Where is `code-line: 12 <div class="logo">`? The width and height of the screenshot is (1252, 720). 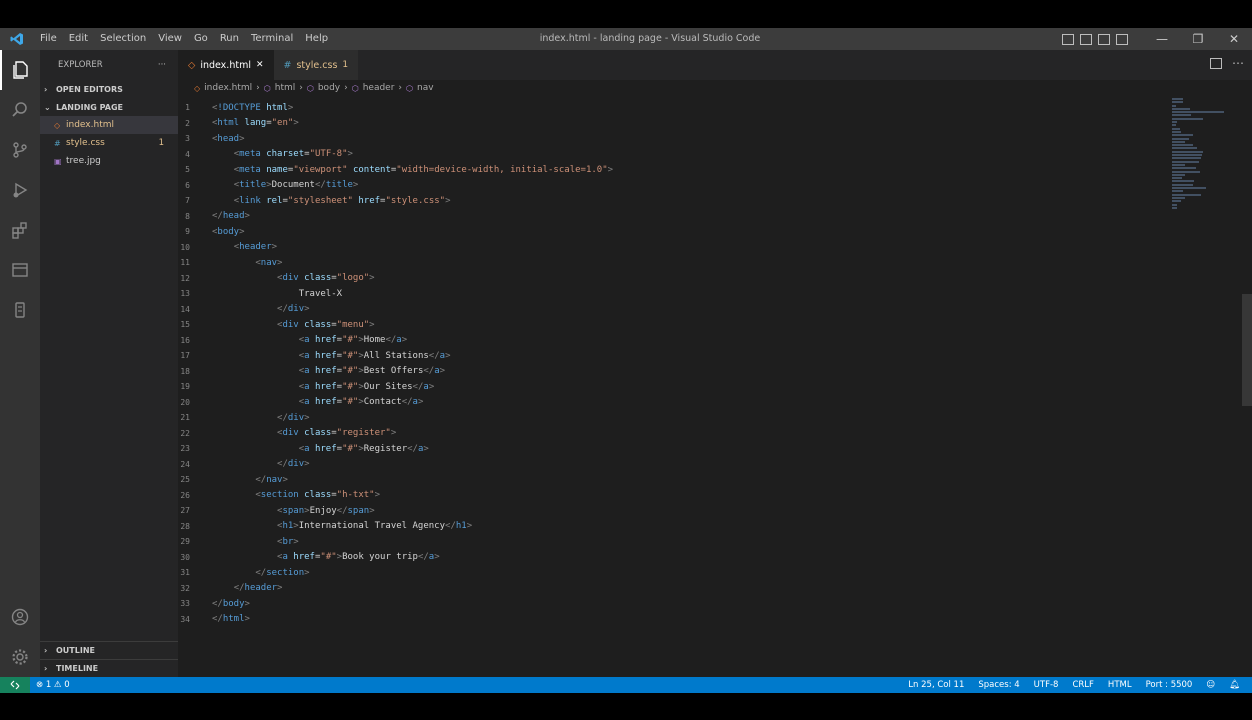
code-line: 12 <div class="logo"> is located at coordinates (715, 279).